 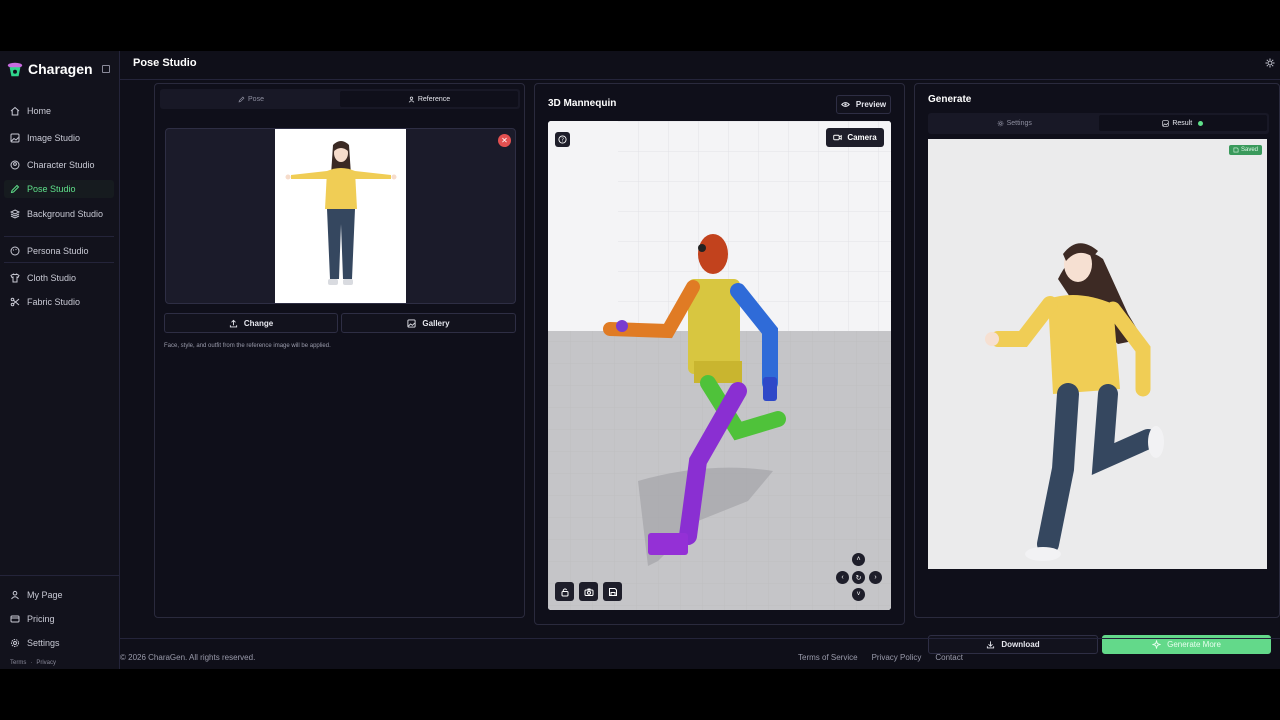 I want to click on sidebar-item-pricing: Pricing, so click(x=59, y=619).